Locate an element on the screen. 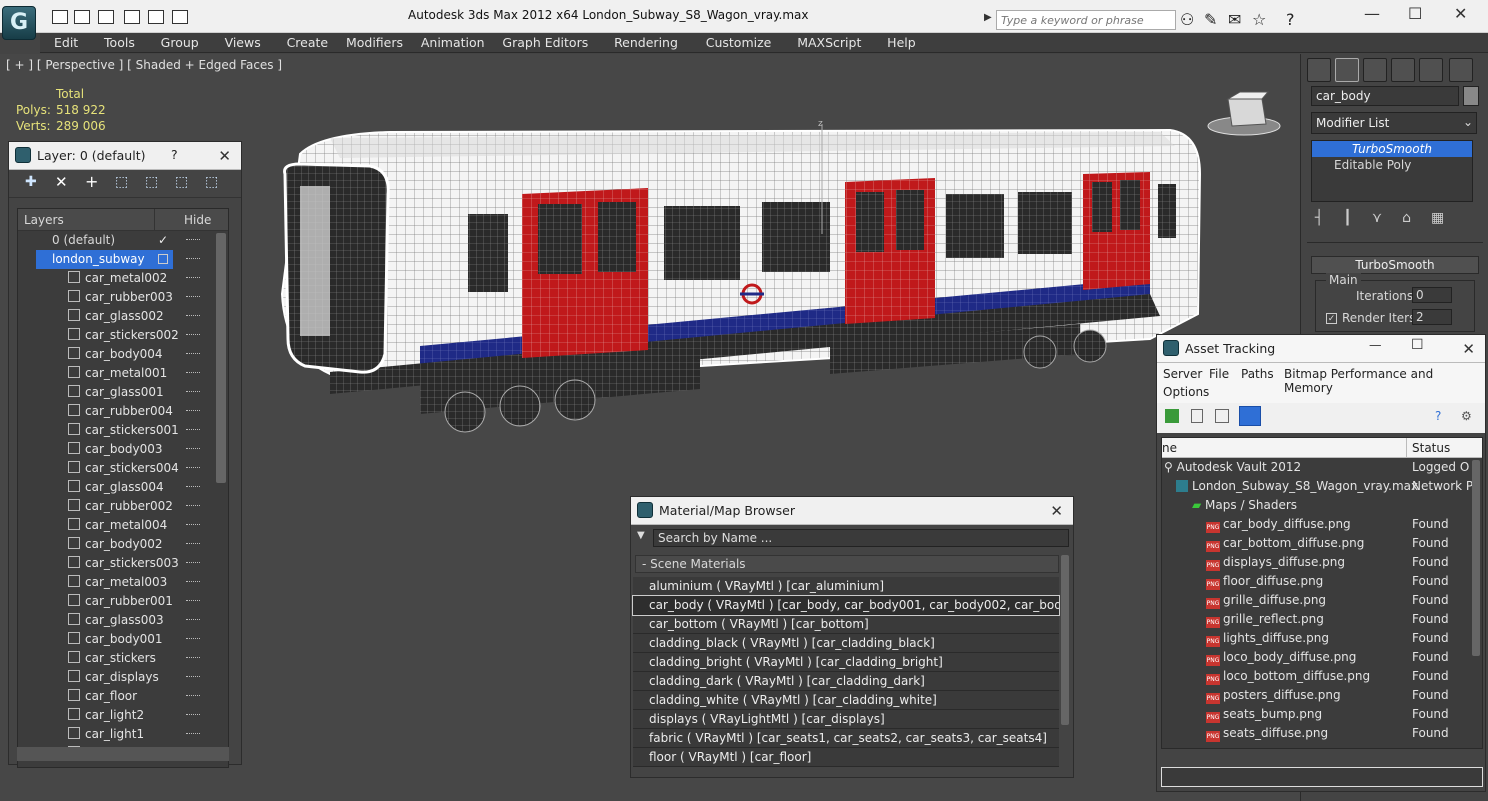 This screenshot has width=1488, height=801. object-color-swatch is located at coordinates (1471, 96).